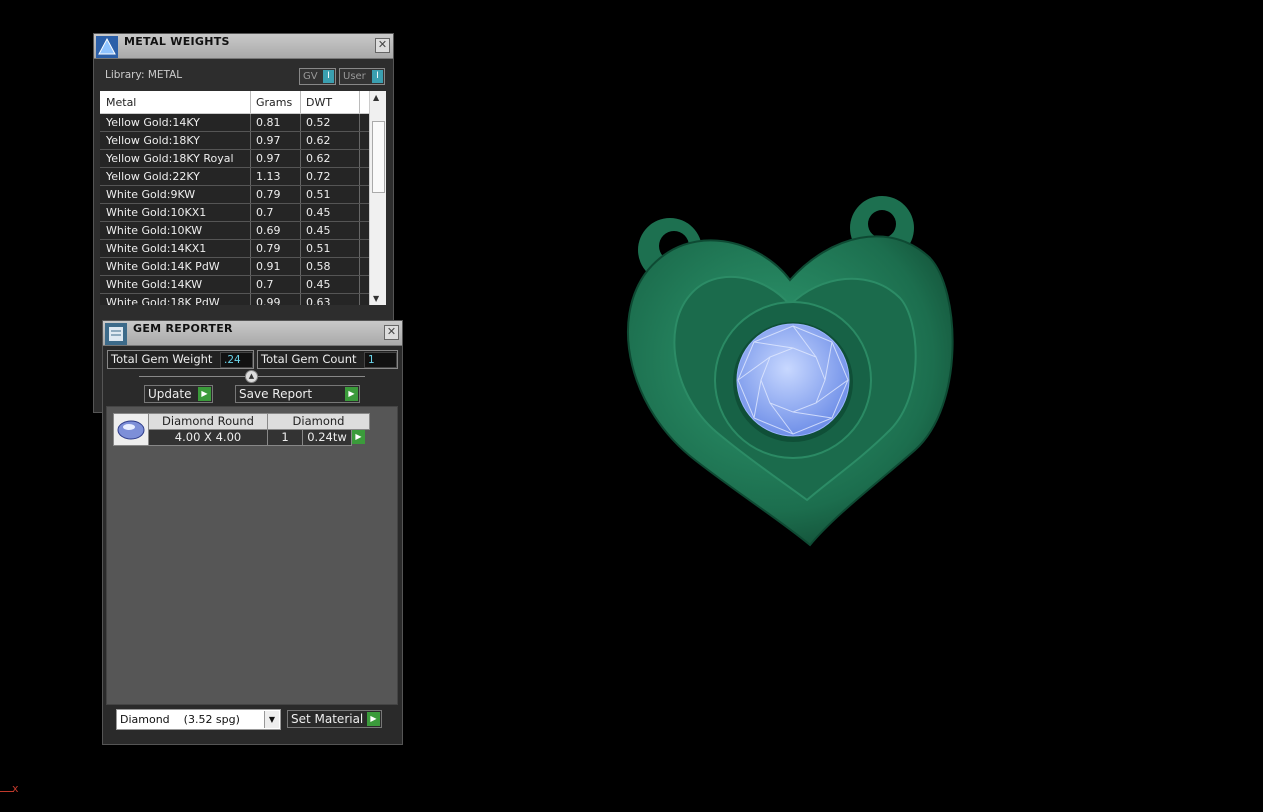 The height and width of the screenshot is (812, 1263). I want to click on column-header-metal: Metal, so click(121, 102).